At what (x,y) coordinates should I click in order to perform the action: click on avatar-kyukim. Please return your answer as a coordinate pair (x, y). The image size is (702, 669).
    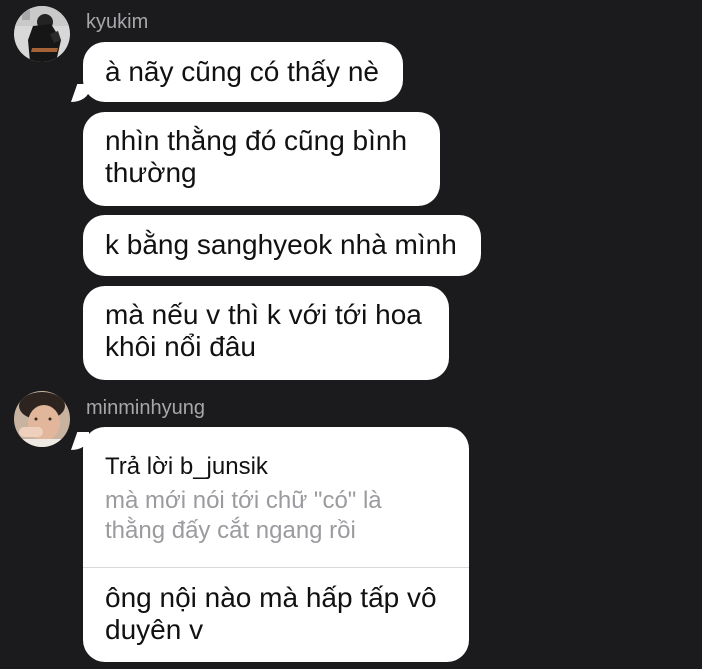
    Looking at the image, I should click on (42, 34).